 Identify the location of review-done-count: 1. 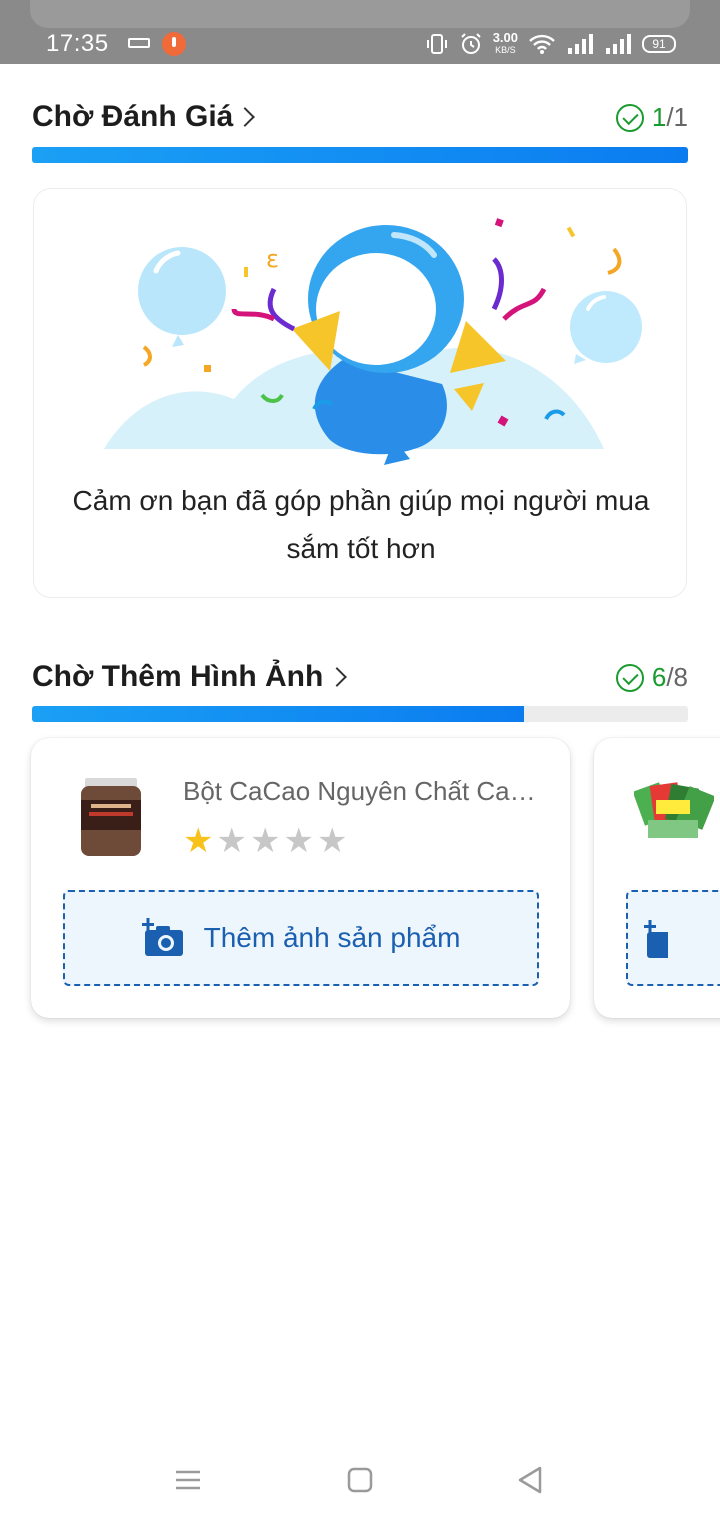
(659, 117).